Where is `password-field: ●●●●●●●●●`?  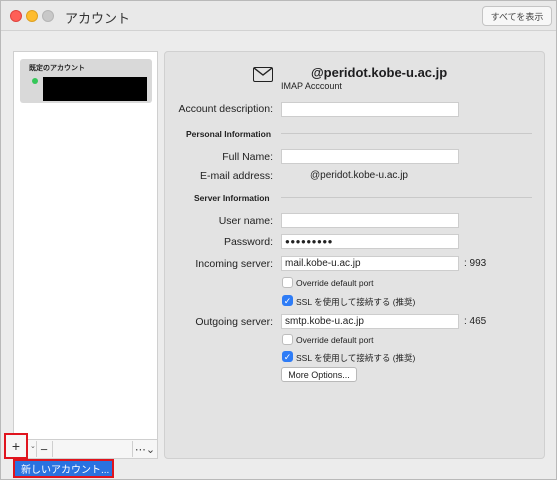 password-field: ●●●●●●●●● is located at coordinates (370, 241).